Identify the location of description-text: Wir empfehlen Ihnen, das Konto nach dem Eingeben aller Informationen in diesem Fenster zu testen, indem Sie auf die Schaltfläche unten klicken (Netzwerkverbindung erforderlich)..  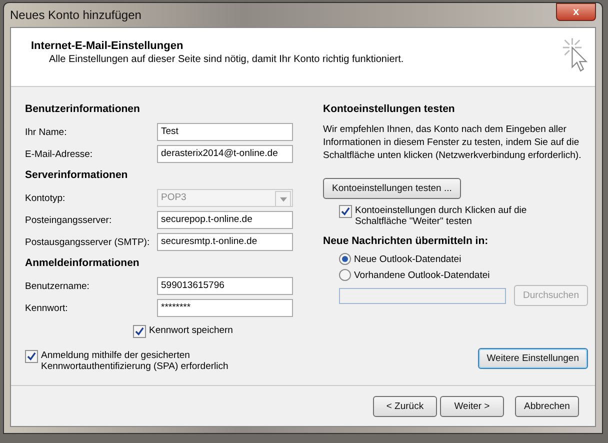
(452, 142).